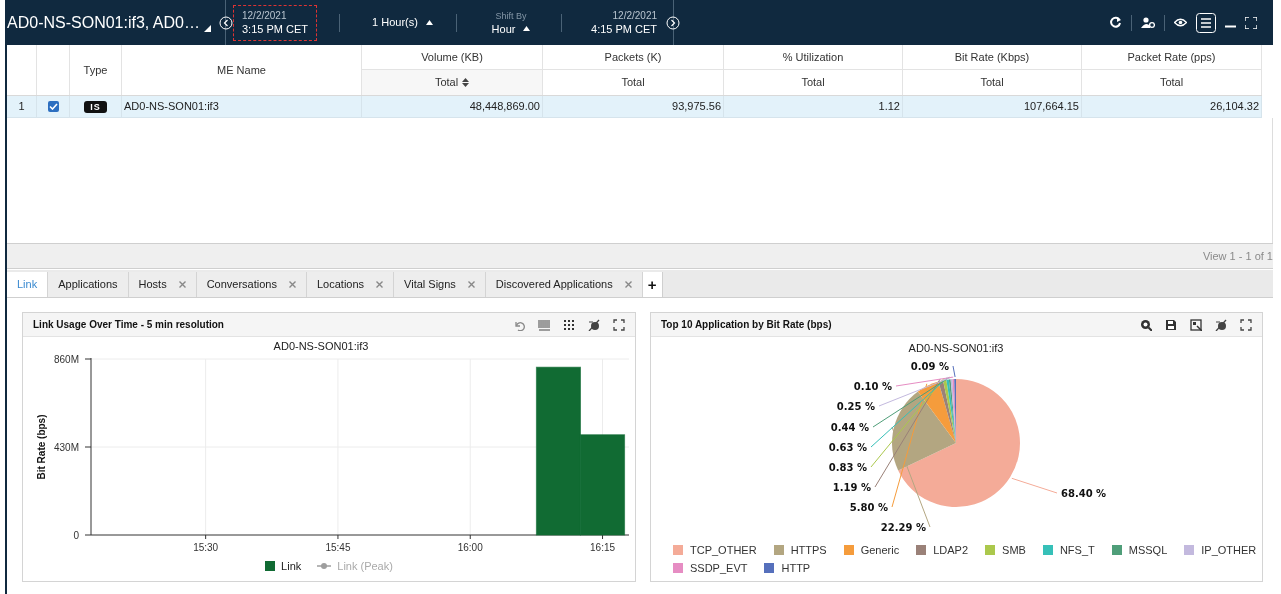  Describe the element at coordinates (847, 447) in the screenshot. I see `data-label: 0.63 %` at that location.